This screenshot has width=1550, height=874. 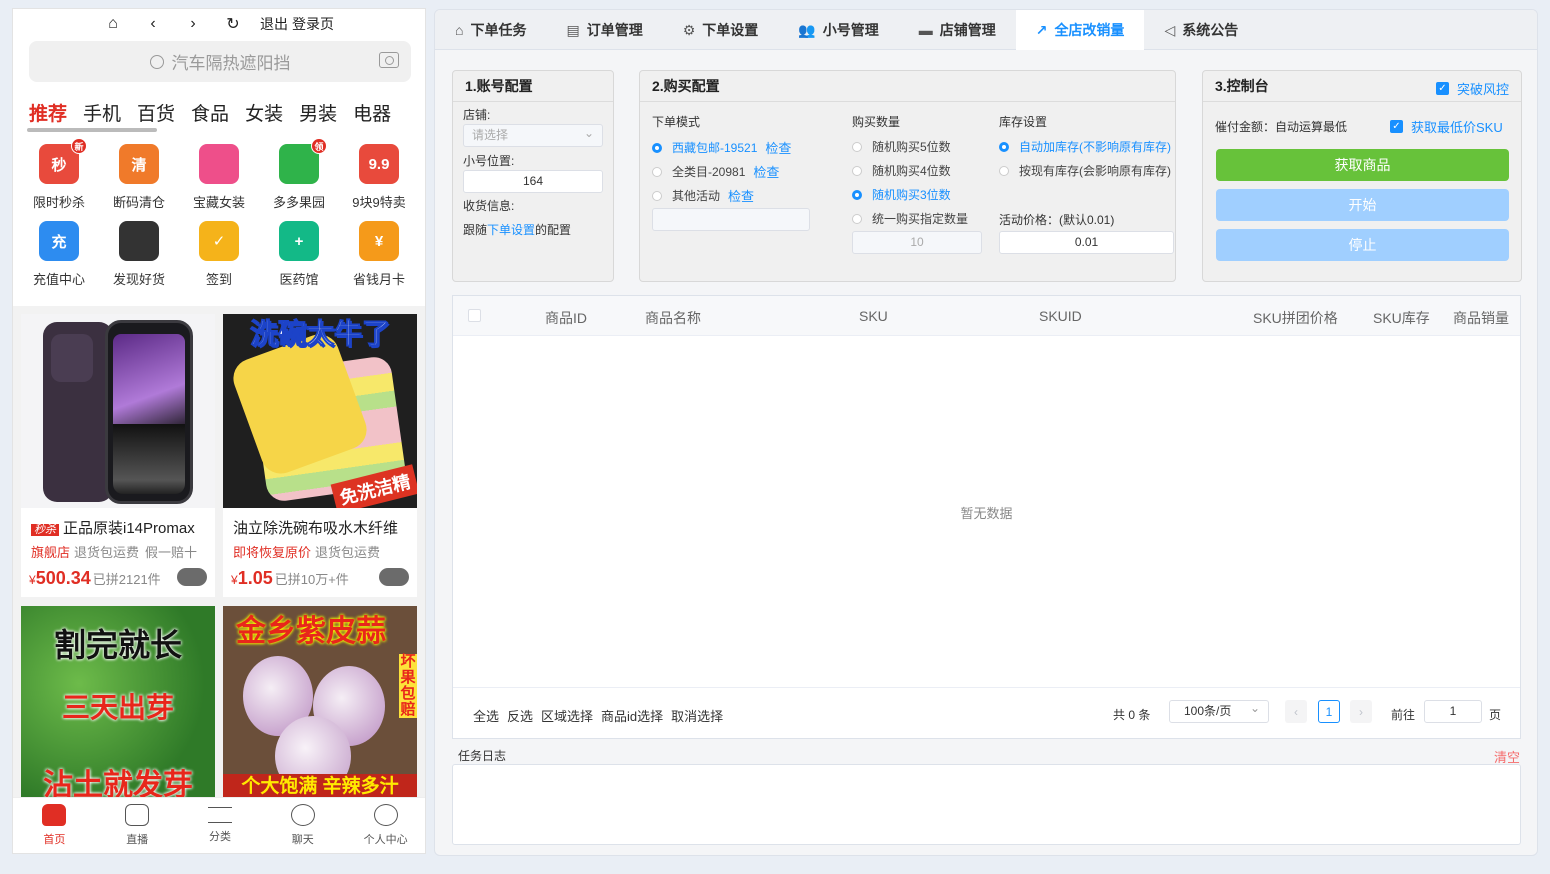 What do you see at coordinates (901, 170) in the screenshot?
I see `qty-radio: 随机购买4位数` at bounding box center [901, 170].